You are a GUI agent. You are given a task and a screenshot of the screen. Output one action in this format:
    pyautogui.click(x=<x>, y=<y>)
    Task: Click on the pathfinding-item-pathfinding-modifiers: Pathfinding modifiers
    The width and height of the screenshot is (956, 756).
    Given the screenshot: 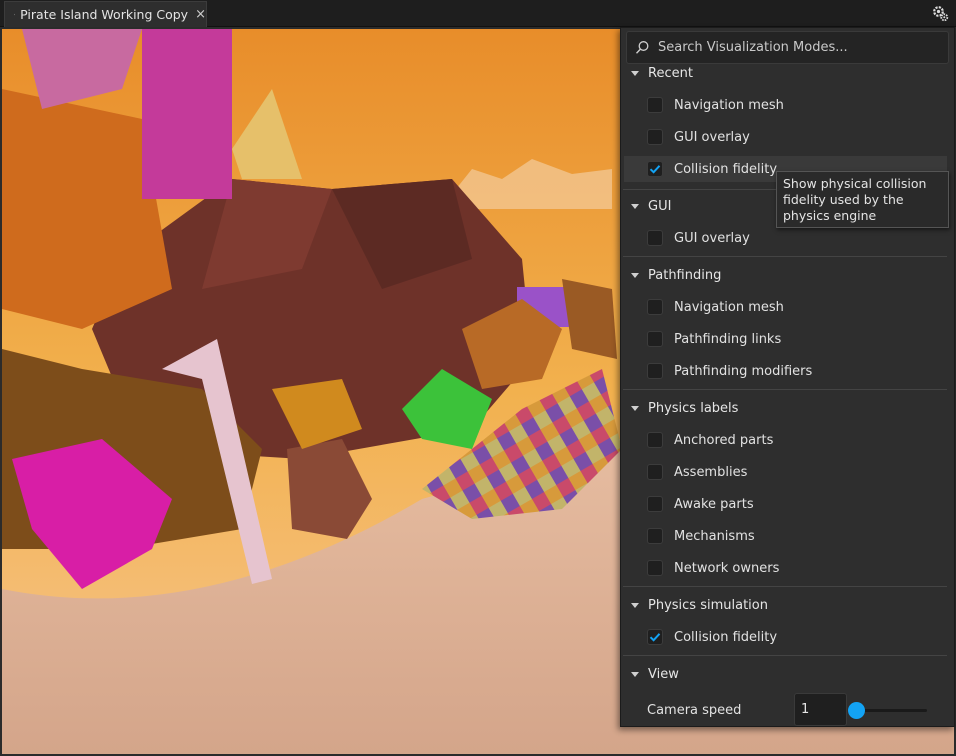 What is the action you would take?
    pyautogui.click(x=787, y=371)
    